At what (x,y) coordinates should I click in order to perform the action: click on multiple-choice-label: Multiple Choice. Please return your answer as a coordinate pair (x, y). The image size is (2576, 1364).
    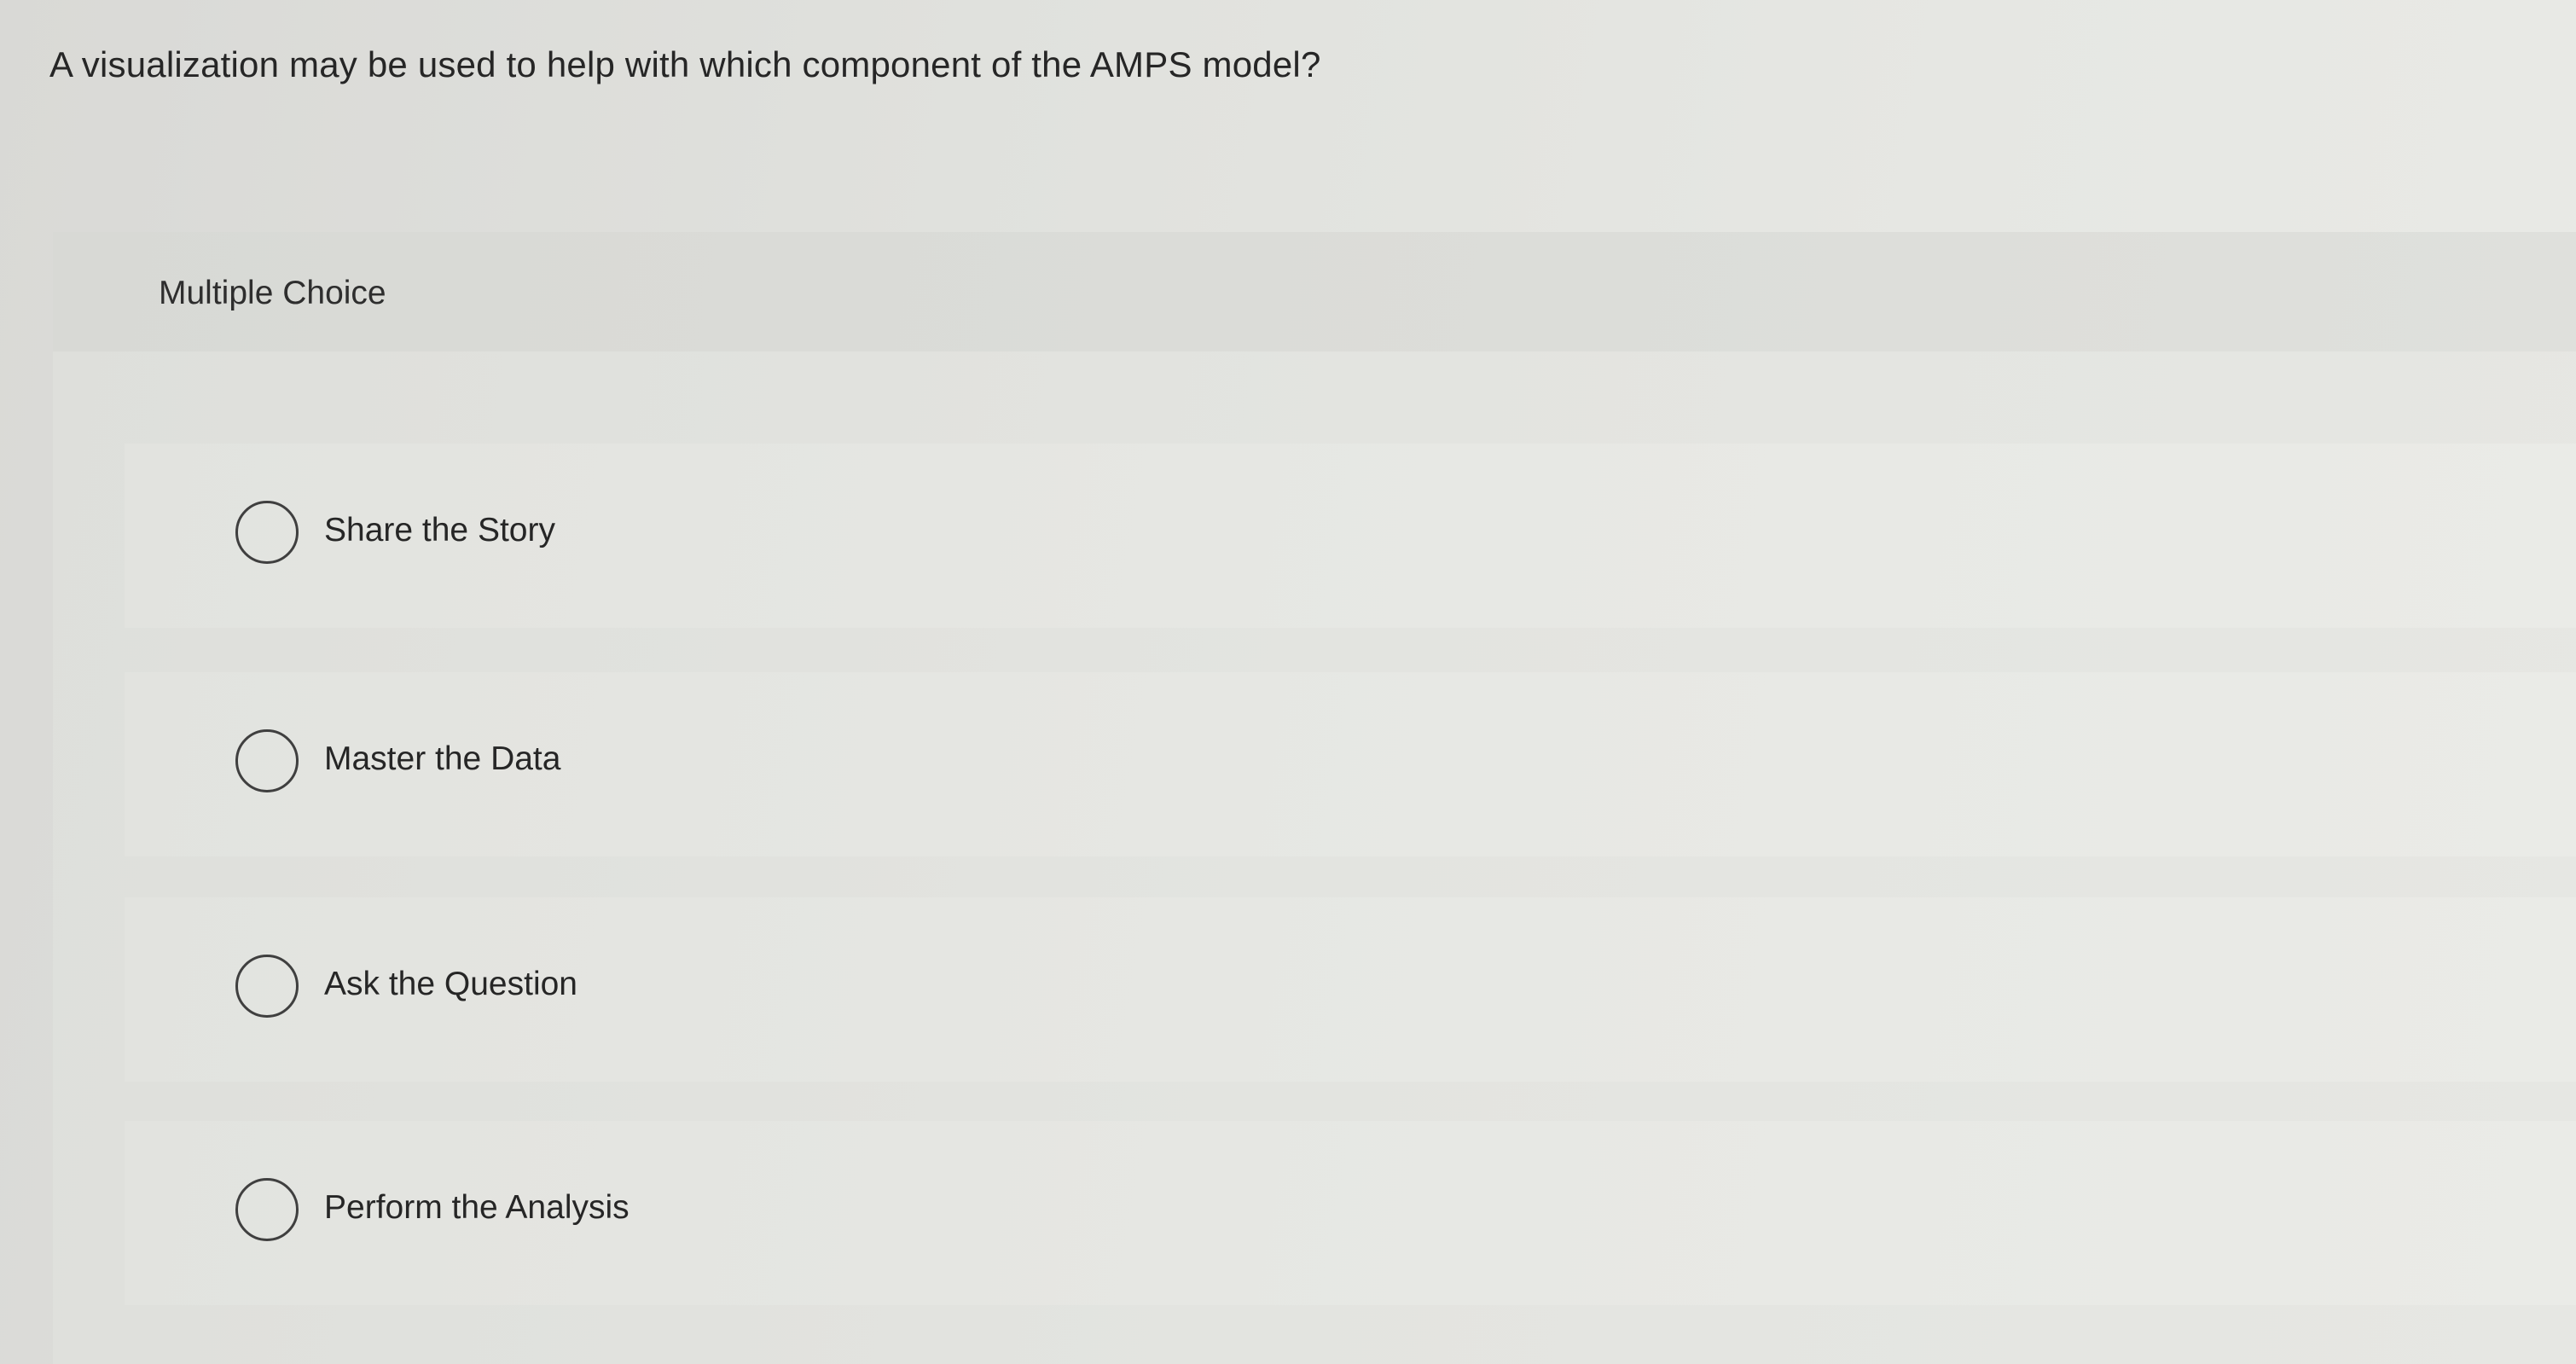
    Looking at the image, I should click on (272, 293).